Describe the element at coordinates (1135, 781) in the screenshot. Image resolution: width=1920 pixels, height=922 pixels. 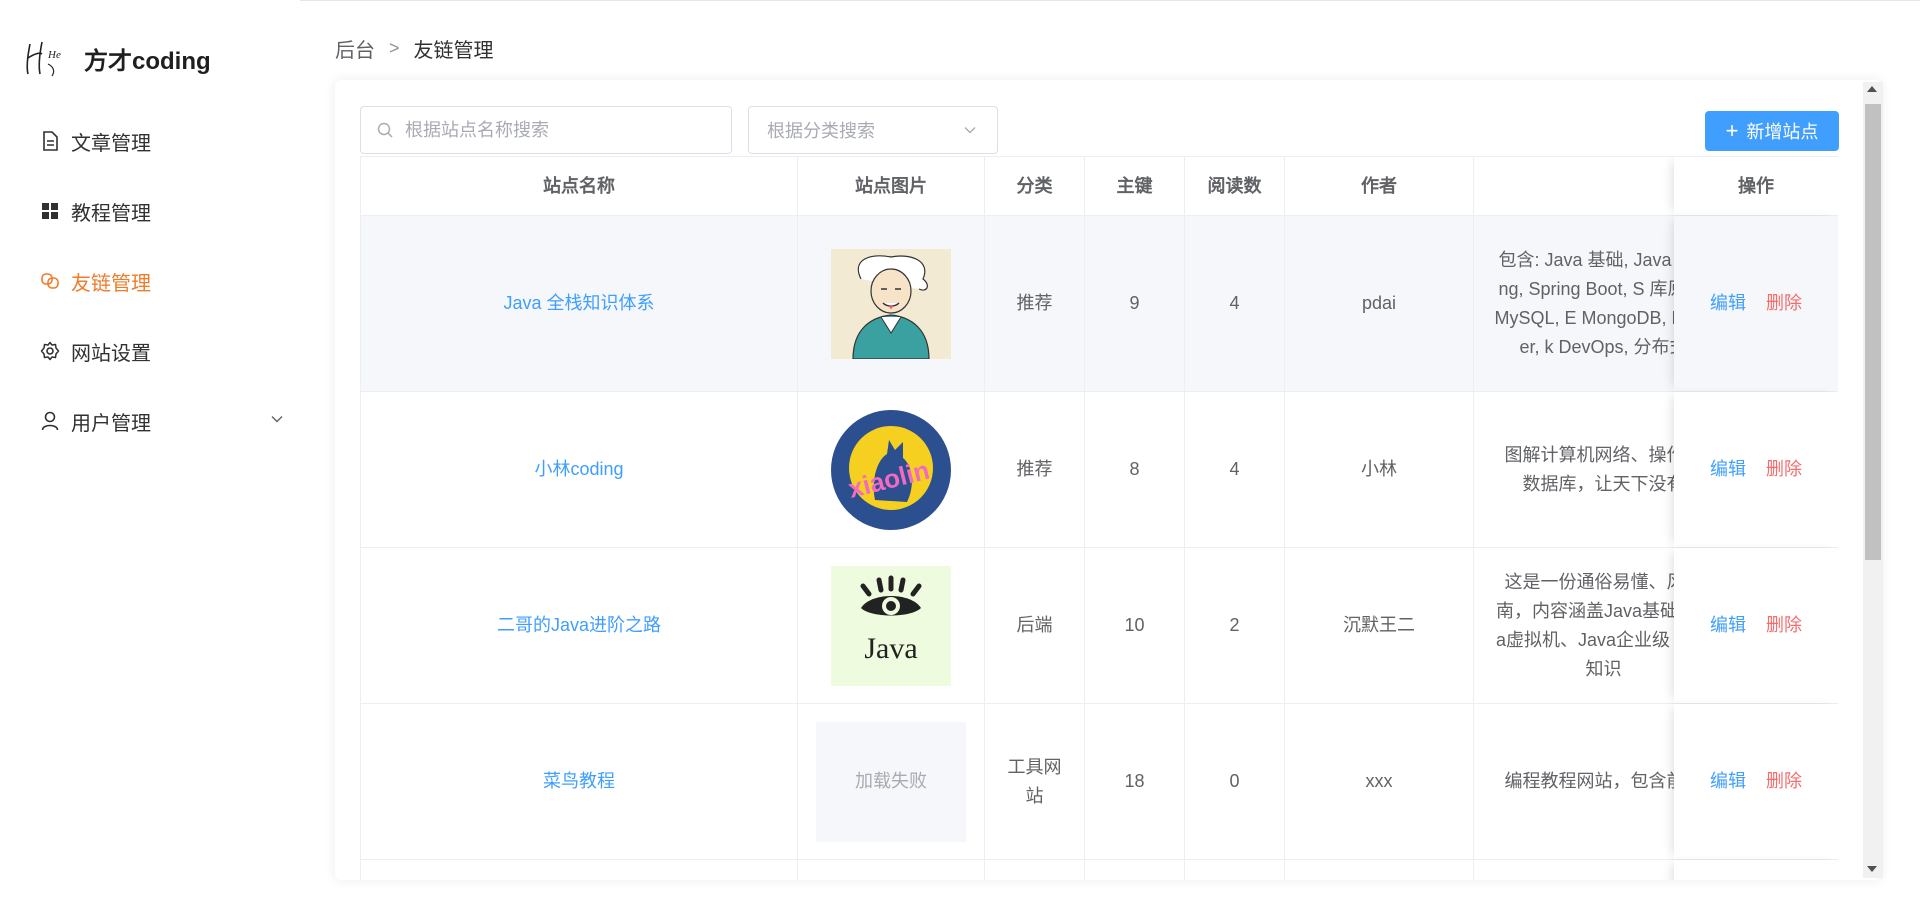
I see `id-cell: 18` at that location.